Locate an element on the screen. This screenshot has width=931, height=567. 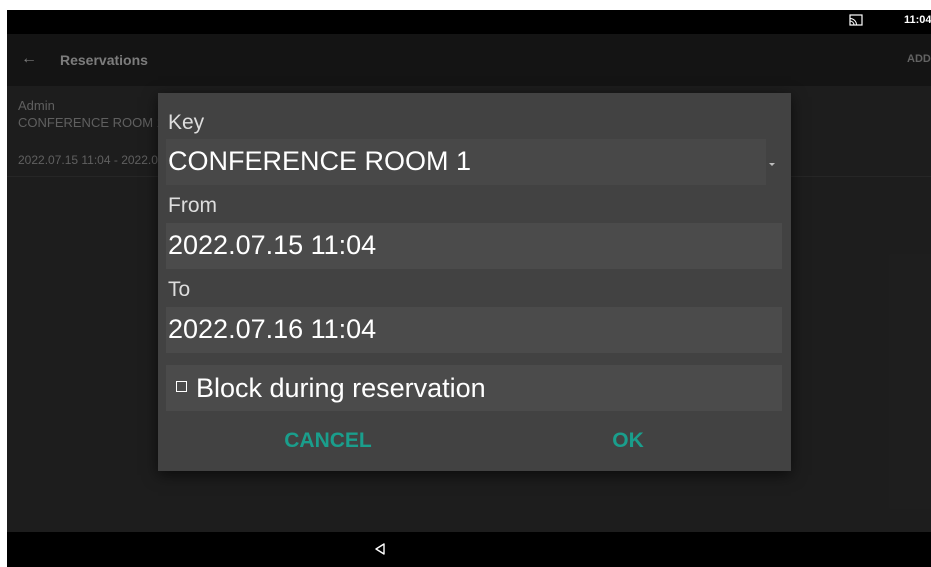
to-label: To is located at coordinates (179, 289).